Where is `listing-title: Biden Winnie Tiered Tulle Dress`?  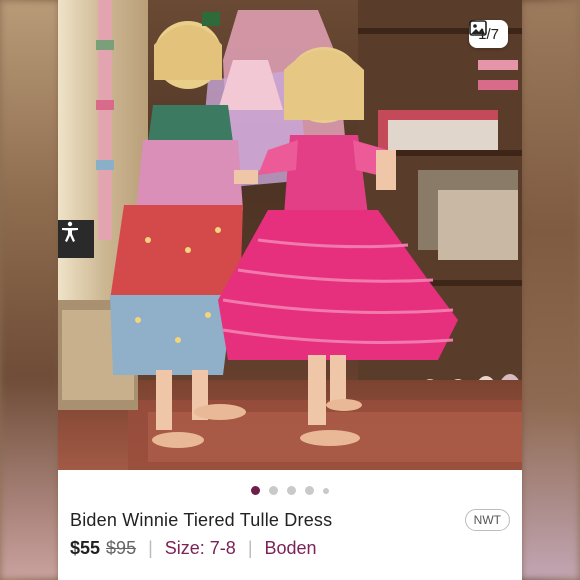
listing-title: Biden Winnie Tiered Tulle Dress is located at coordinates (201, 520).